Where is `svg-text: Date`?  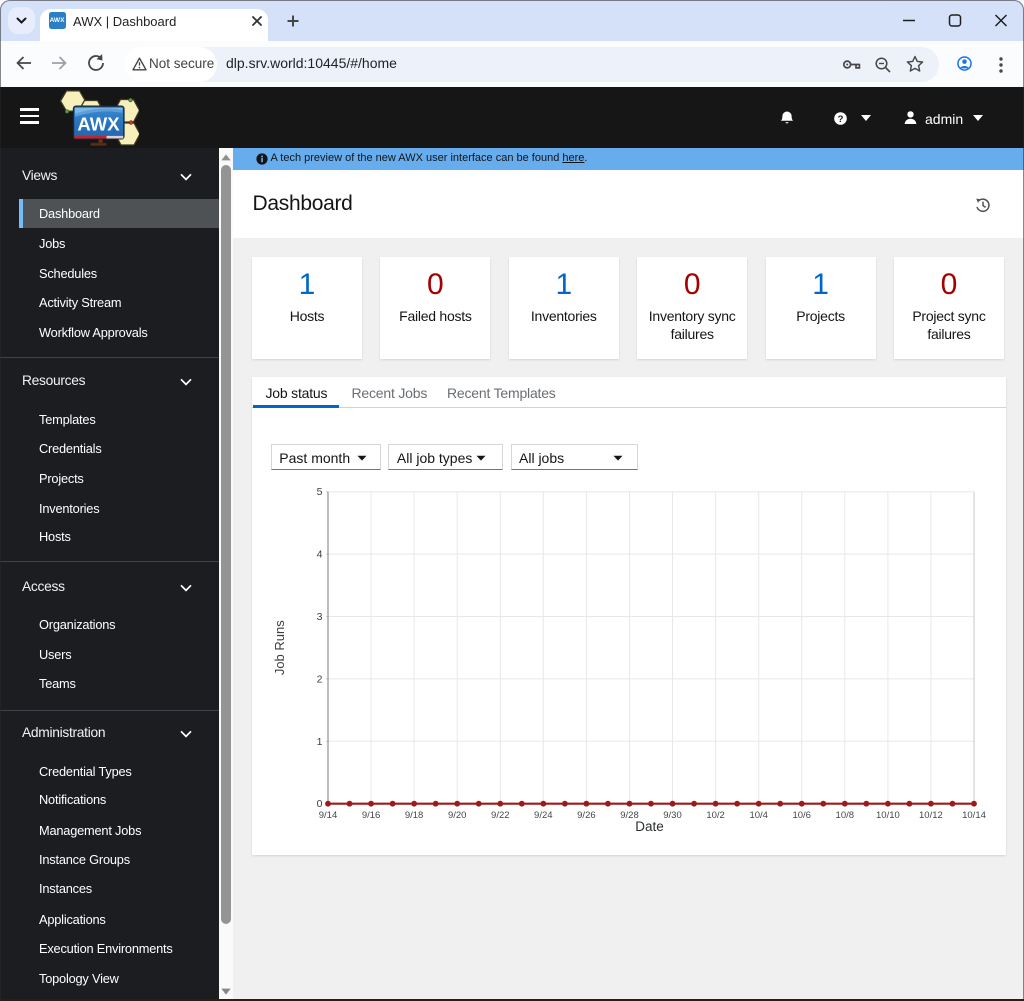
svg-text: Date is located at coordinates (649, 826).